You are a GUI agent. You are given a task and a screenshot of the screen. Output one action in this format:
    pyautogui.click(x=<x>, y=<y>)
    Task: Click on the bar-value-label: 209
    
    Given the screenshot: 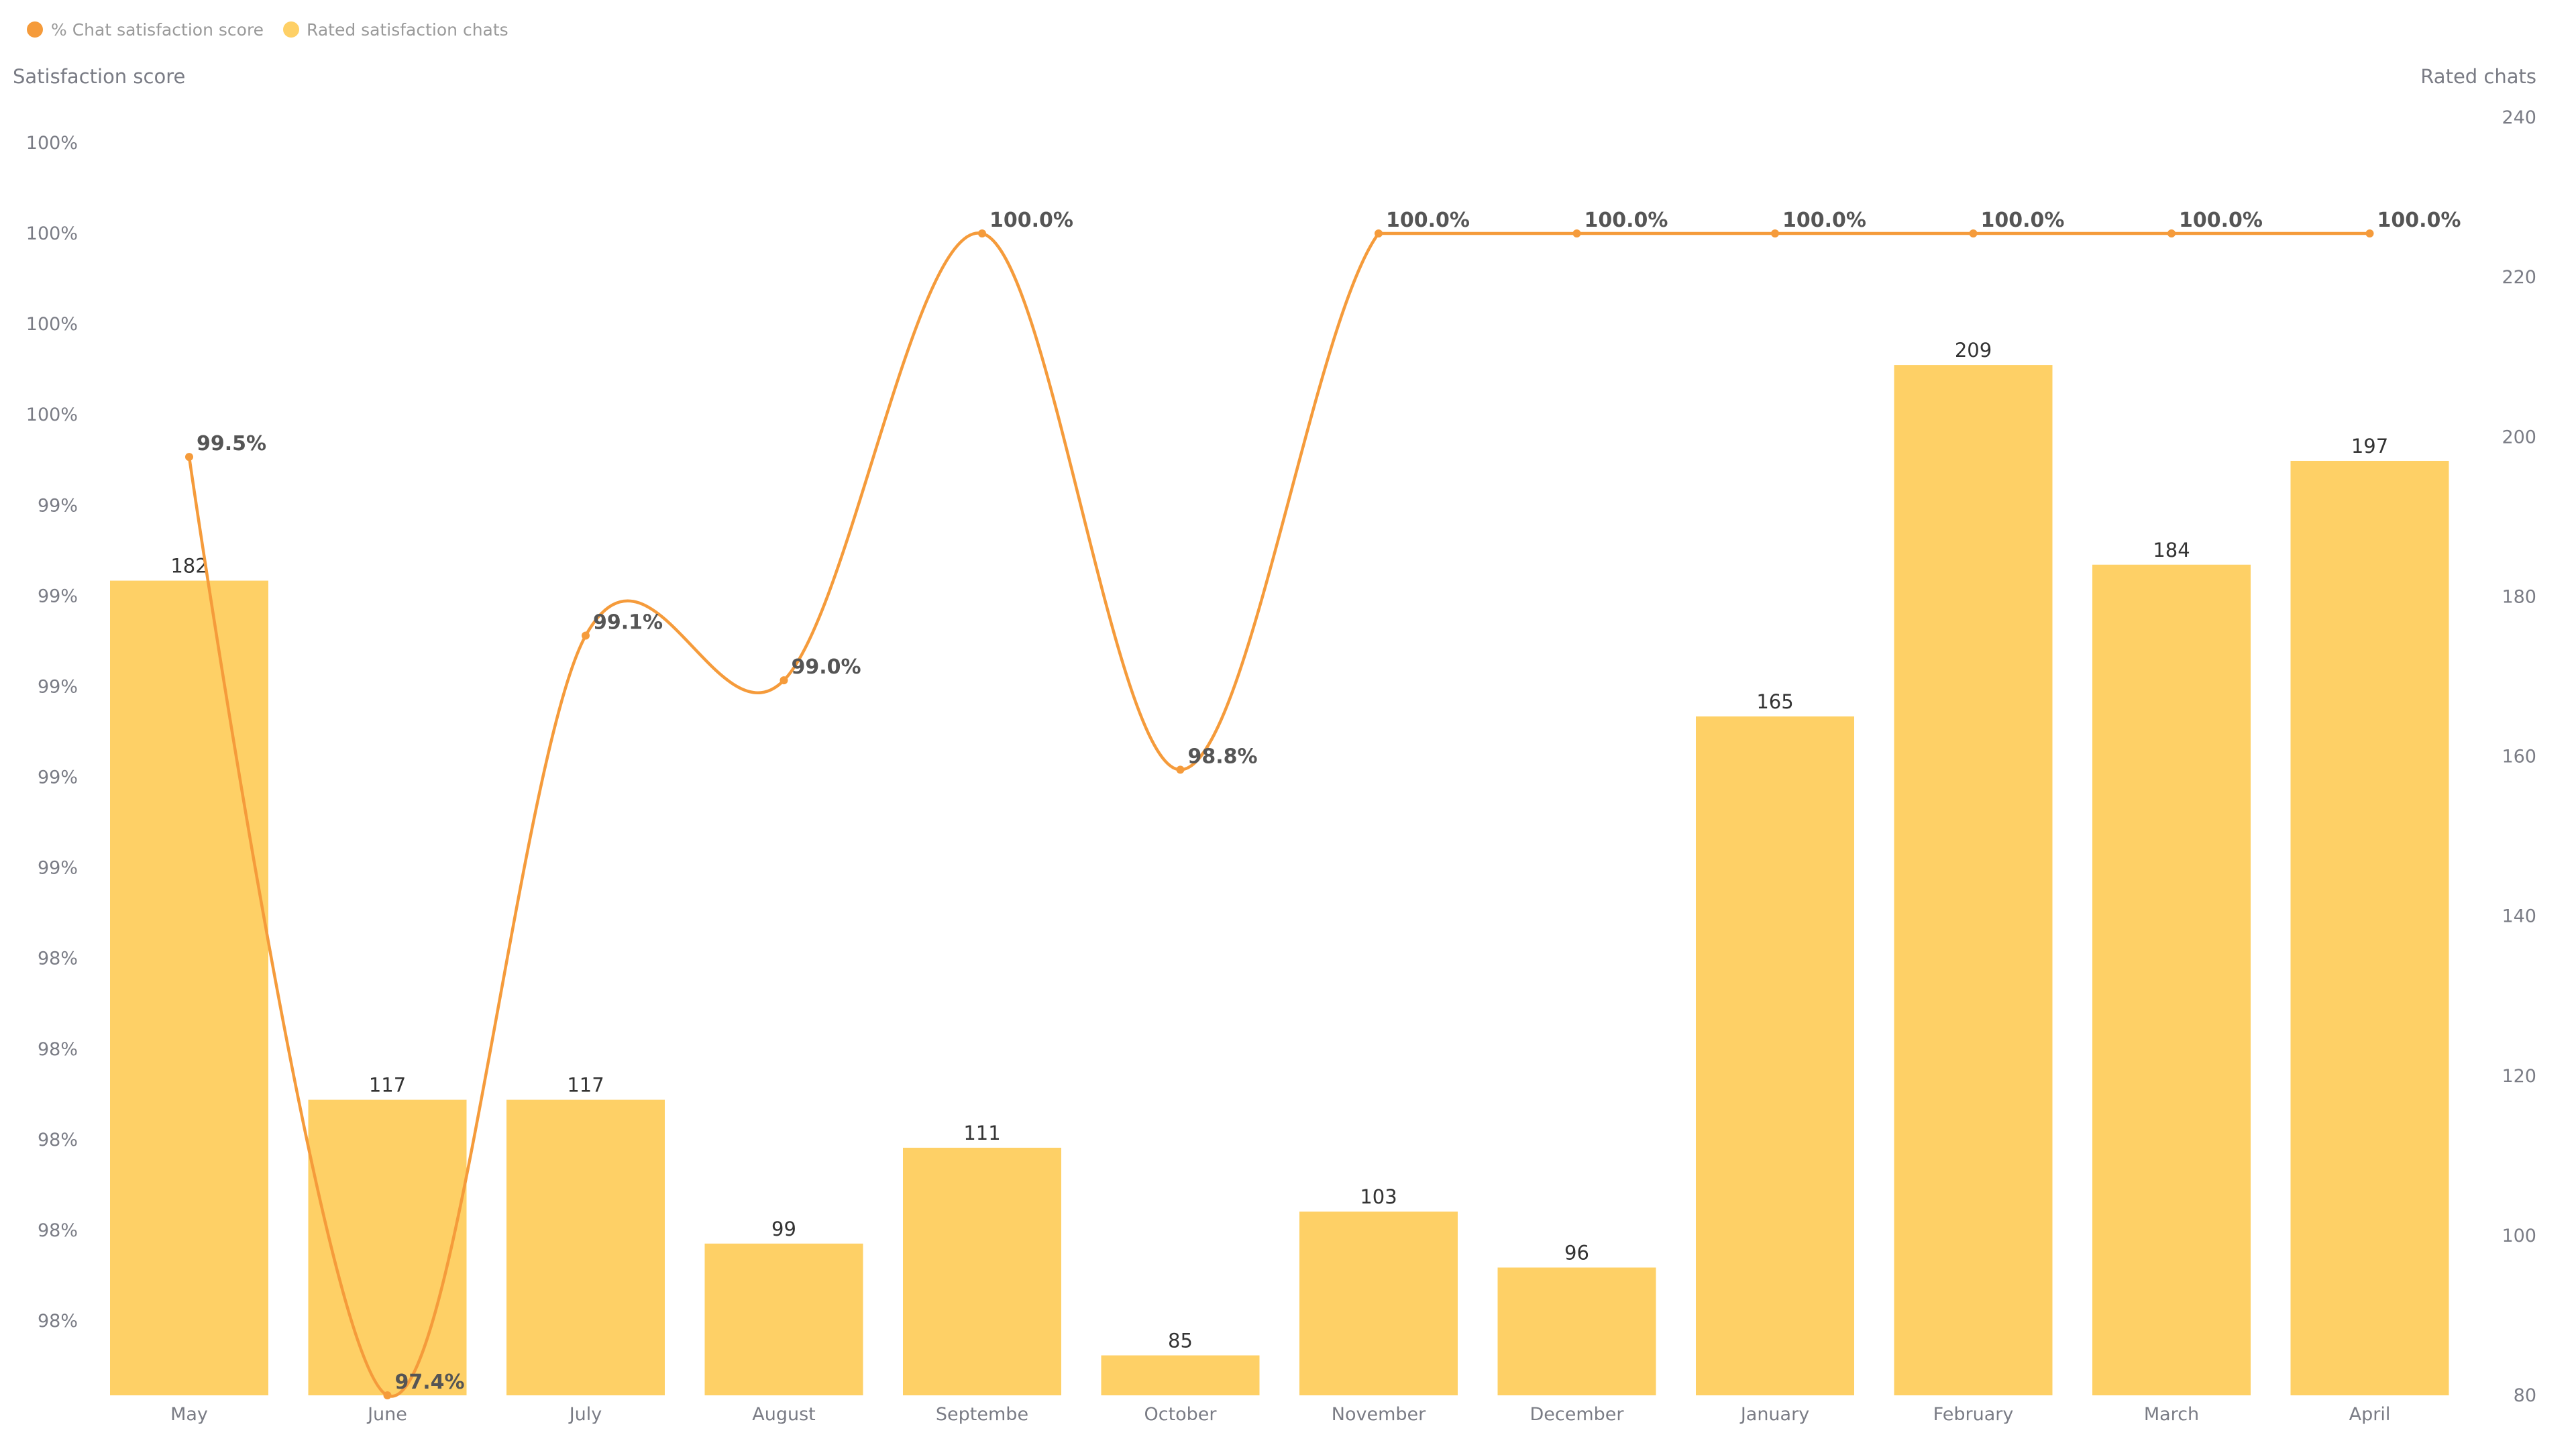 What is the action you would take?
    pyautogui.click(x=1973, y=350)
    